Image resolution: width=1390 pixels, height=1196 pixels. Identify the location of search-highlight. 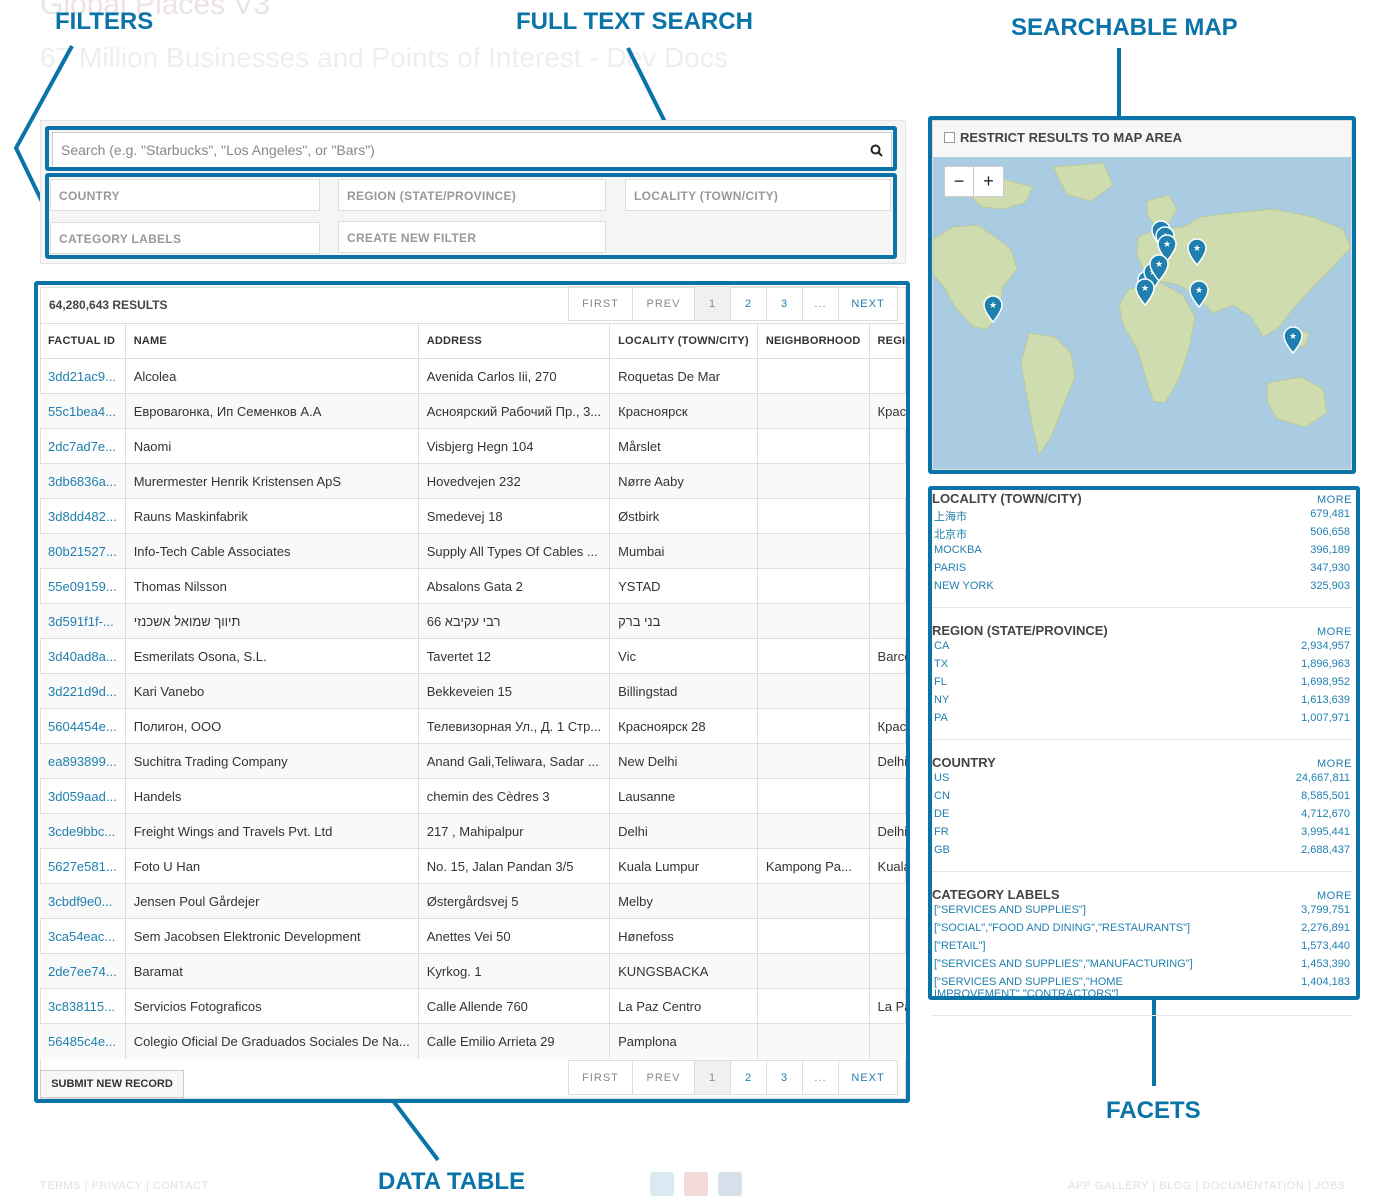
(471, 148).